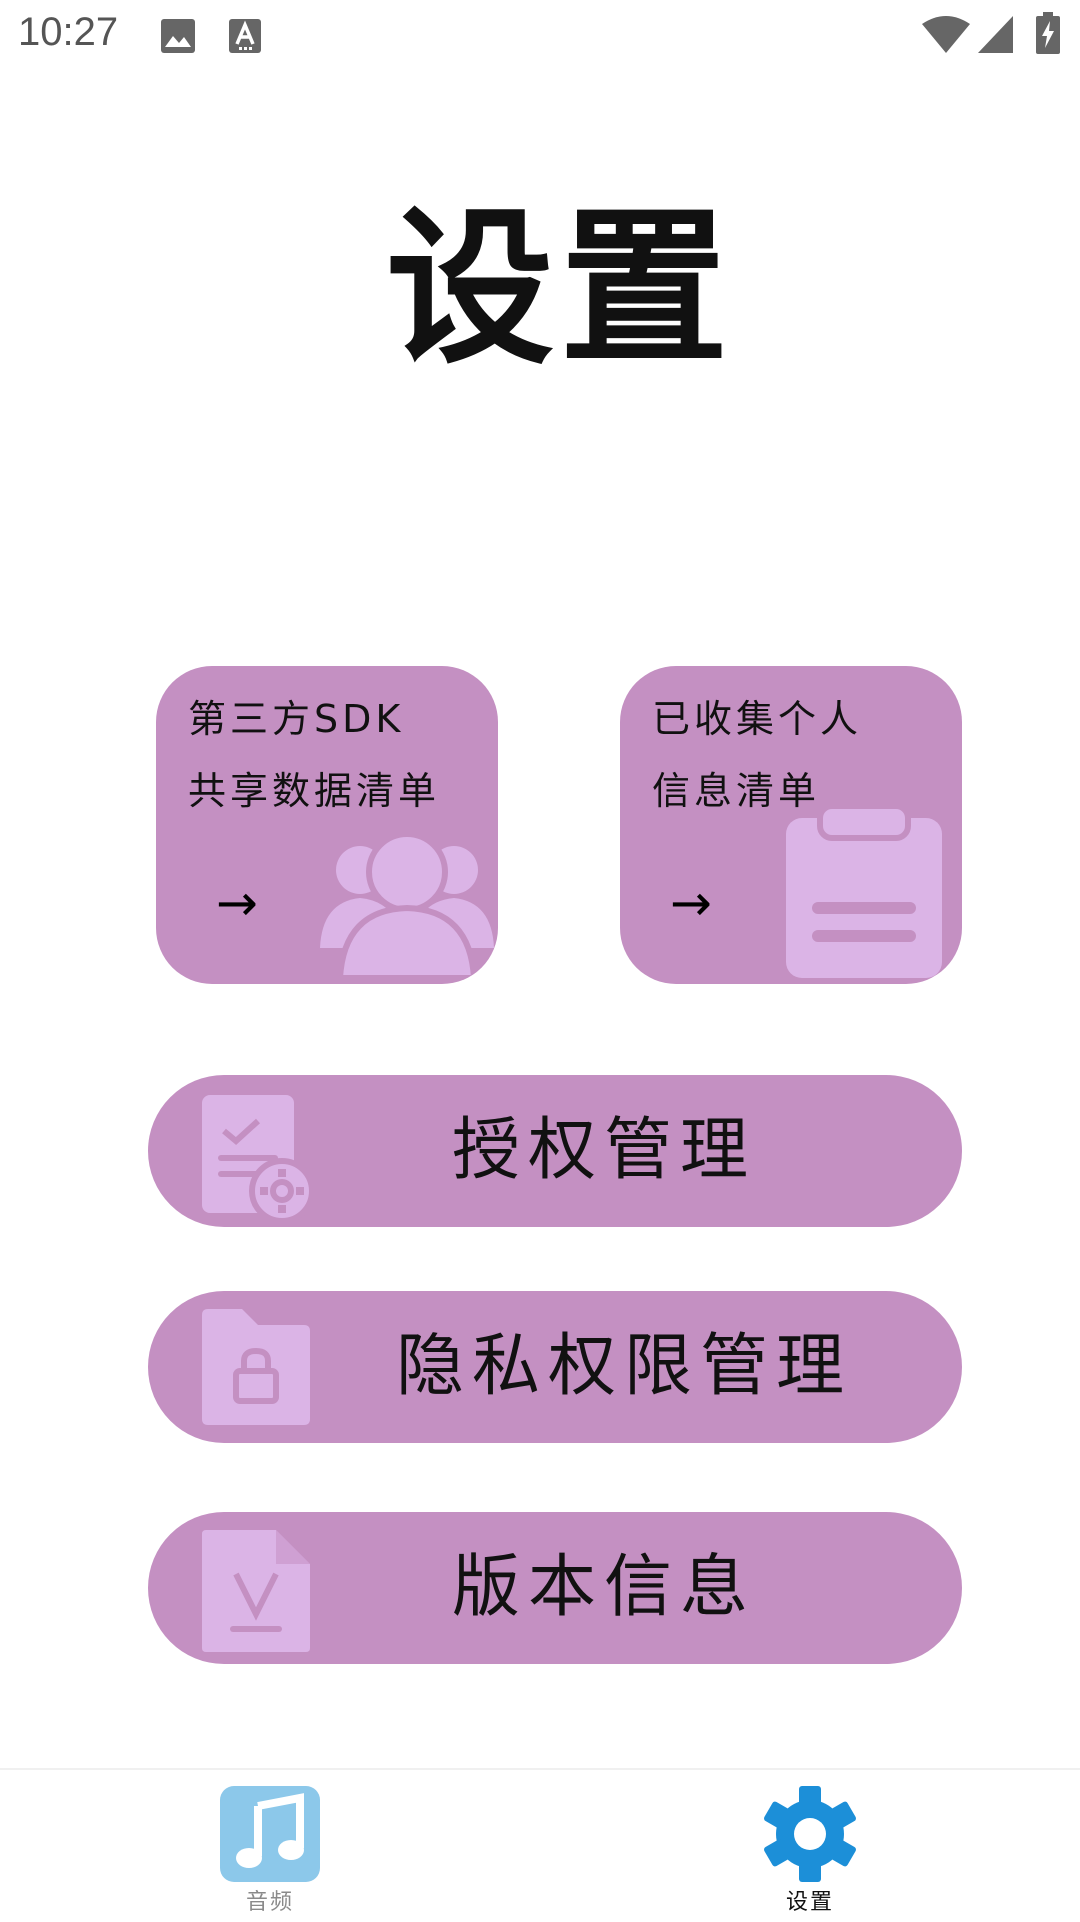  What do you see at coordinates (604, 1587) in the screenshot?
I see `version-info-label: 版本信息` at bounding box center [604, 1587].